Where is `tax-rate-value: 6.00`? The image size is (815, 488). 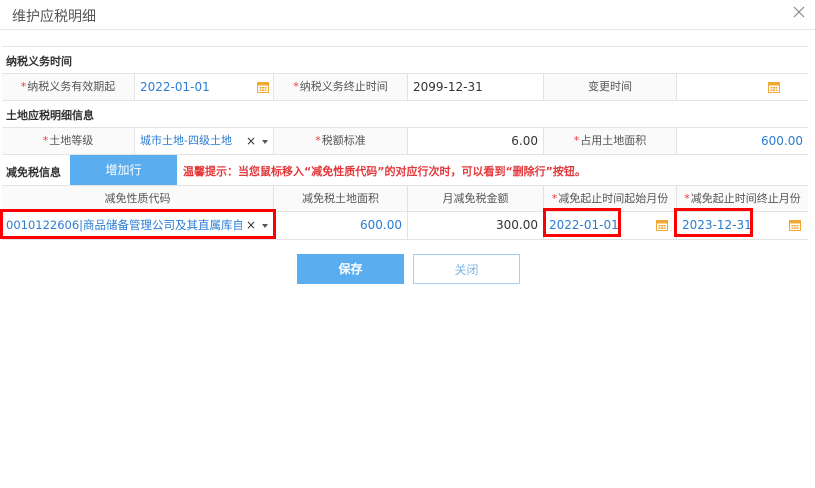
tax-rate-value: 6.00 is located at coordinates (524, 141).